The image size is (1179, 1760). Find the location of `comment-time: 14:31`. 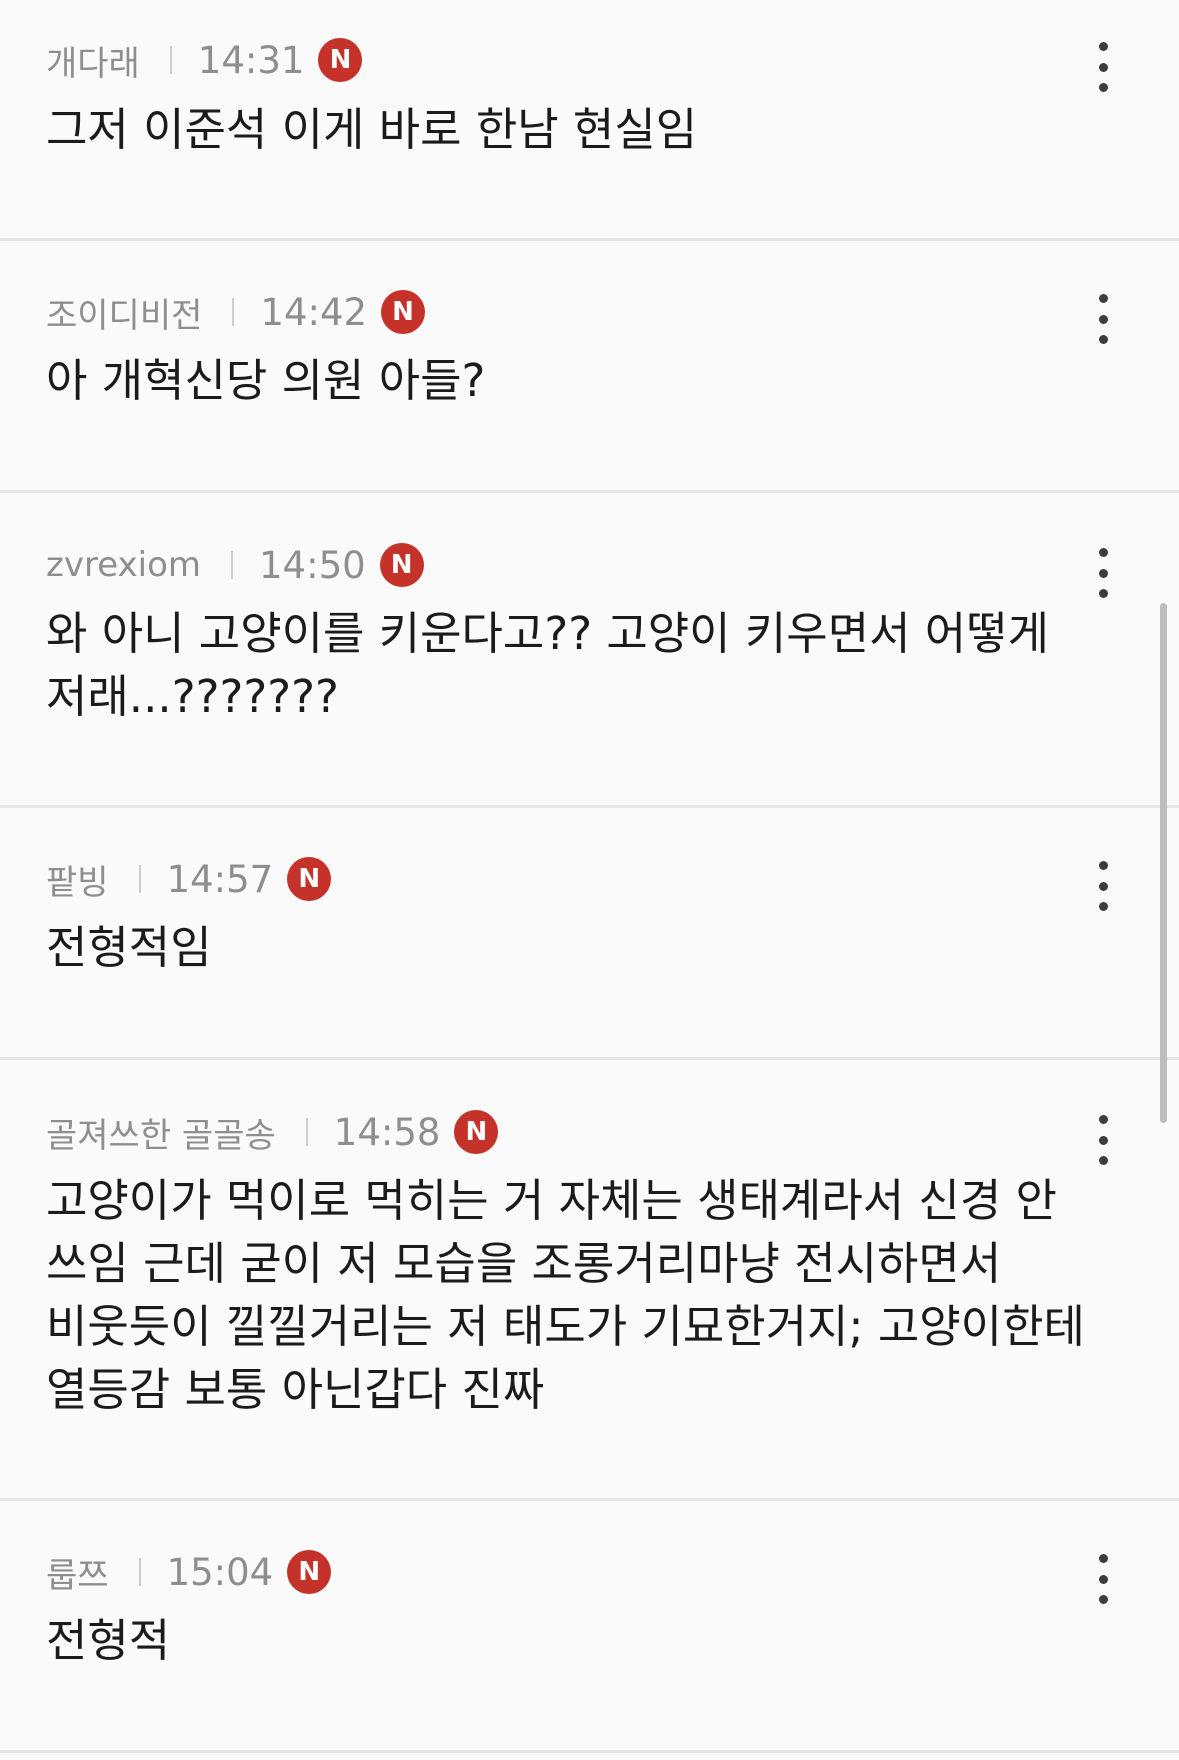

comment-time: 14:31 is located at coordinates (251, 60).